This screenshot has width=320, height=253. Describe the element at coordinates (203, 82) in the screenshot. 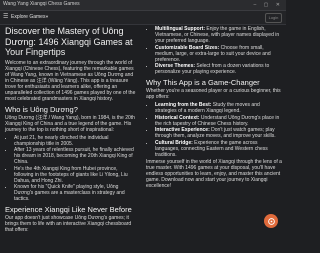

I see `why-heading: Why This App is a Game-Changer` at that location.